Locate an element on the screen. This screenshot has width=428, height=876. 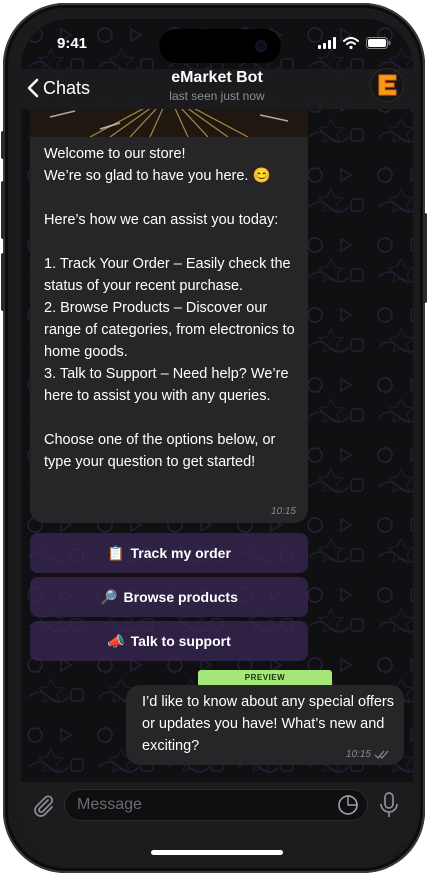
dynamic-island is located at coordinates (220, 46).